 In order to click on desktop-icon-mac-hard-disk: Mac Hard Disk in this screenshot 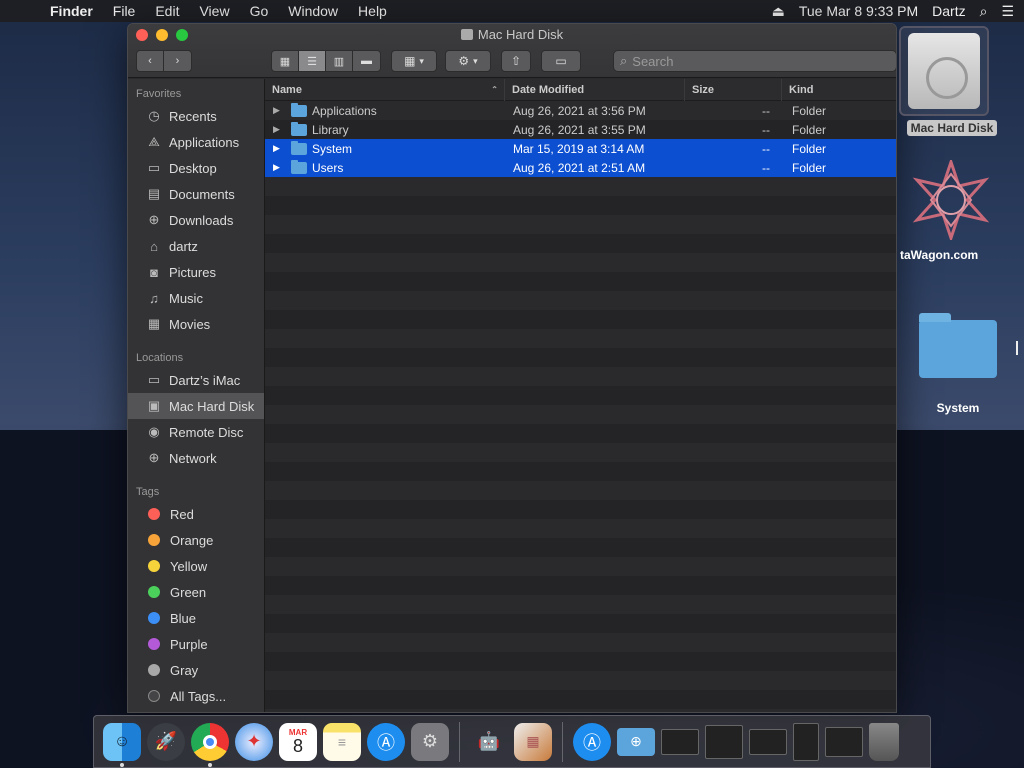, I will do `click(959, 81)`.